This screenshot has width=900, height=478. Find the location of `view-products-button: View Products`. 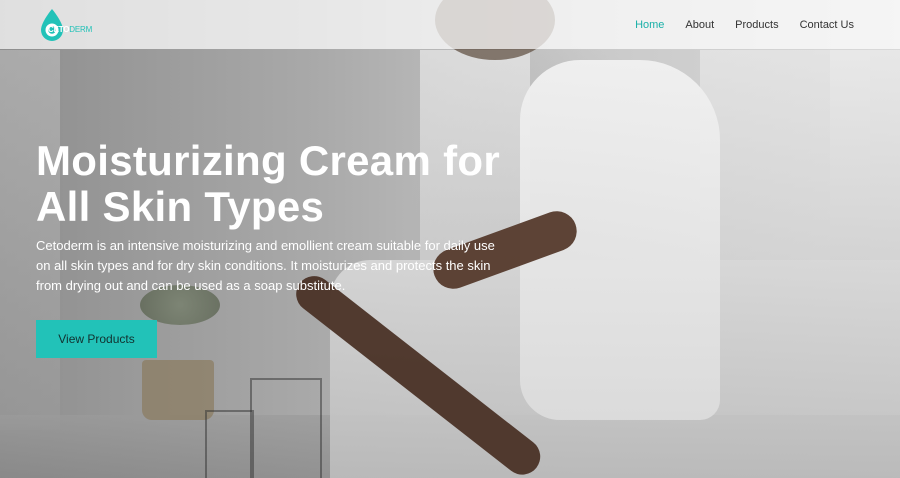

view-products-button: View Products is located at coordinates (96, 339).